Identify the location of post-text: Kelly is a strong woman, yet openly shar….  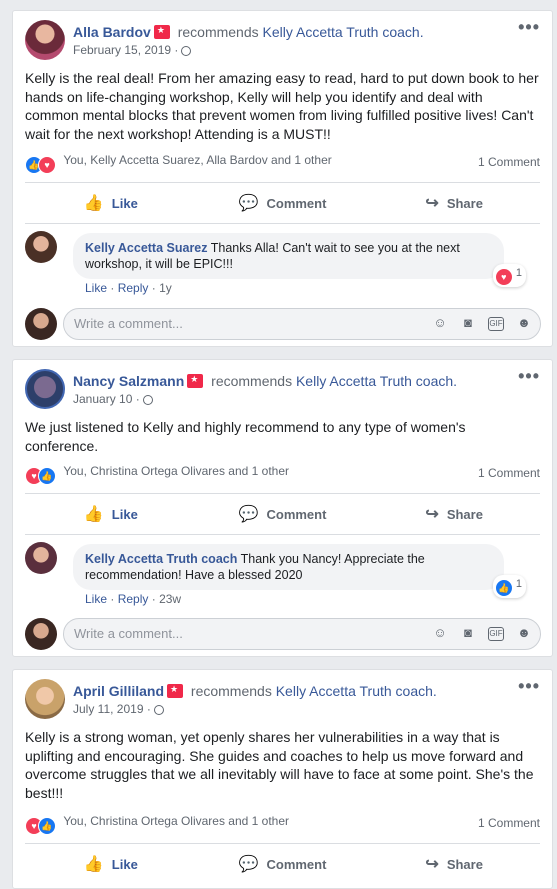
(279, 765).